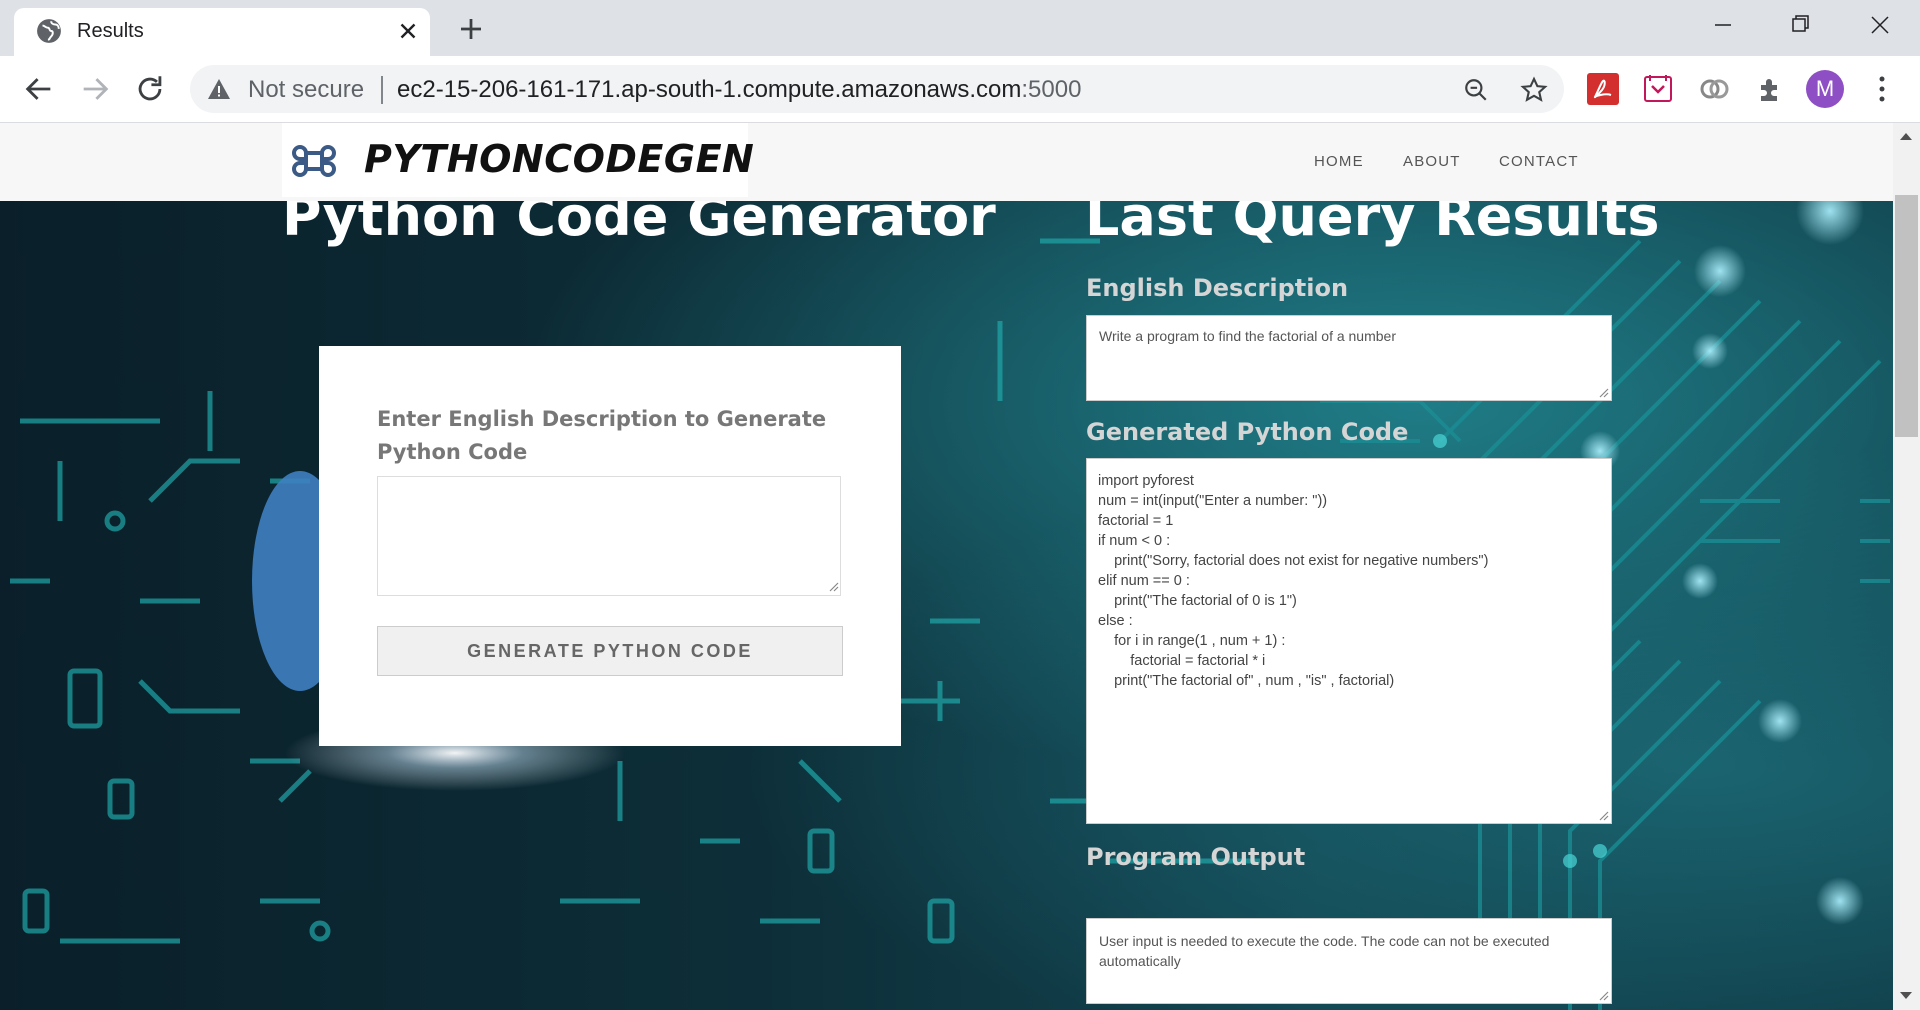  What do you see at coordinates (1432, 161) in the screenshot?
I see `nav-about: ABOUT` at bounding box center [1432, 161].